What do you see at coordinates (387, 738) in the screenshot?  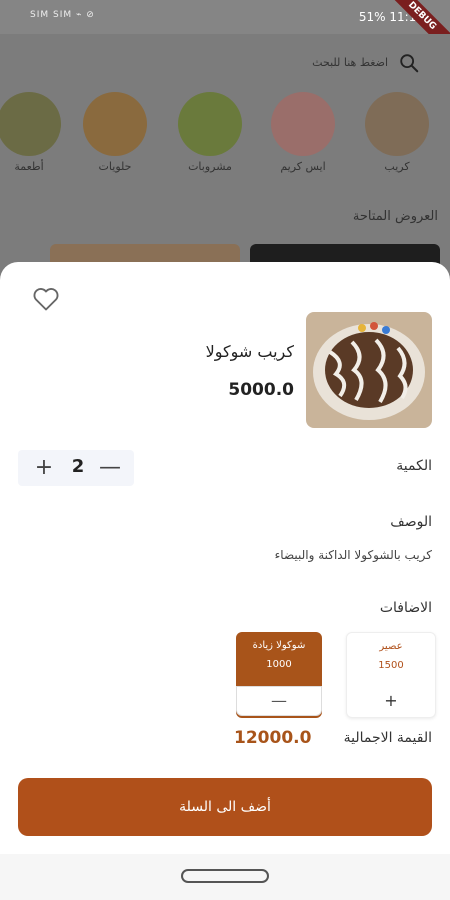 I see `total-label: القيمة الاجمالية` at bounding box center [387, 738].